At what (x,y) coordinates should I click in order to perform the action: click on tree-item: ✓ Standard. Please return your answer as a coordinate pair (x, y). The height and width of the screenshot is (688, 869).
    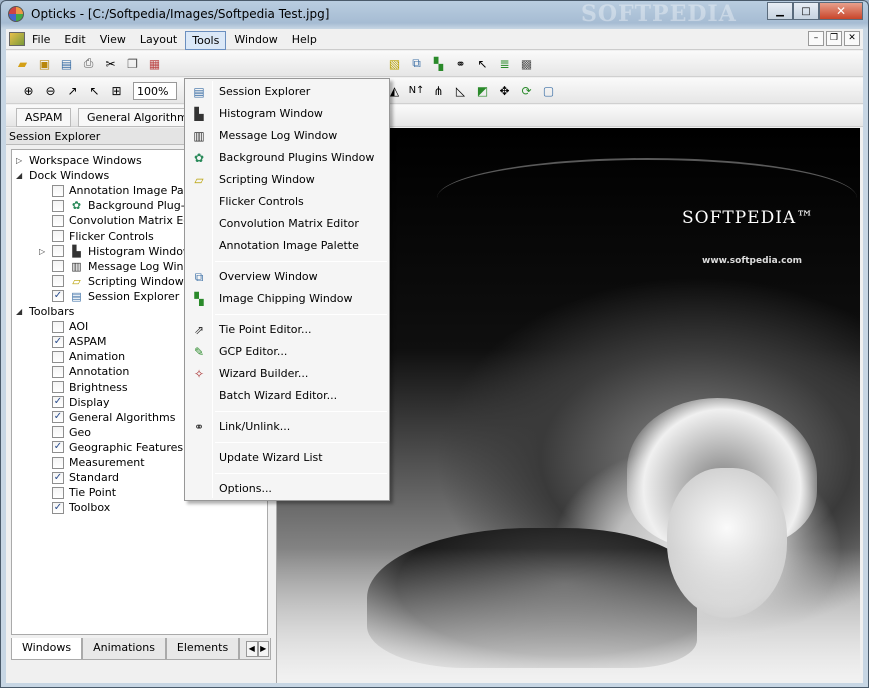
    Looking at the image, I should click on (79, 477).